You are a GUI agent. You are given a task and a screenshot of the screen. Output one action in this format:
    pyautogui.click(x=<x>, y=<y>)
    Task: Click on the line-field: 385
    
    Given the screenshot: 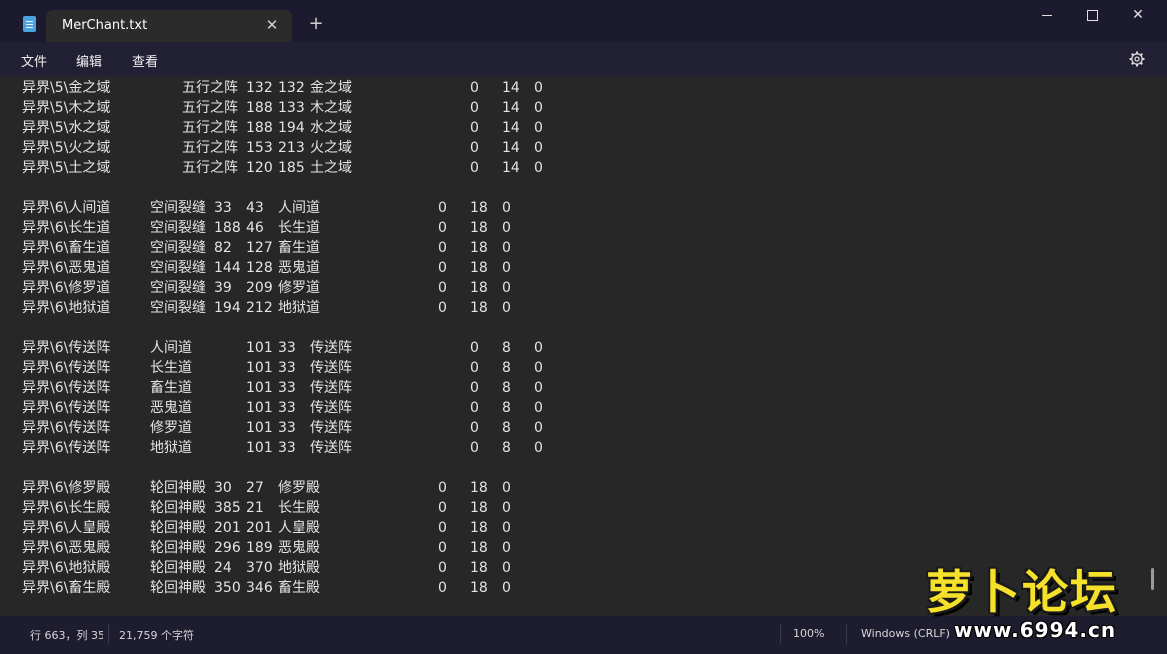 What is the action you would take?
    pyautogui.click(x=227, y=508)
    